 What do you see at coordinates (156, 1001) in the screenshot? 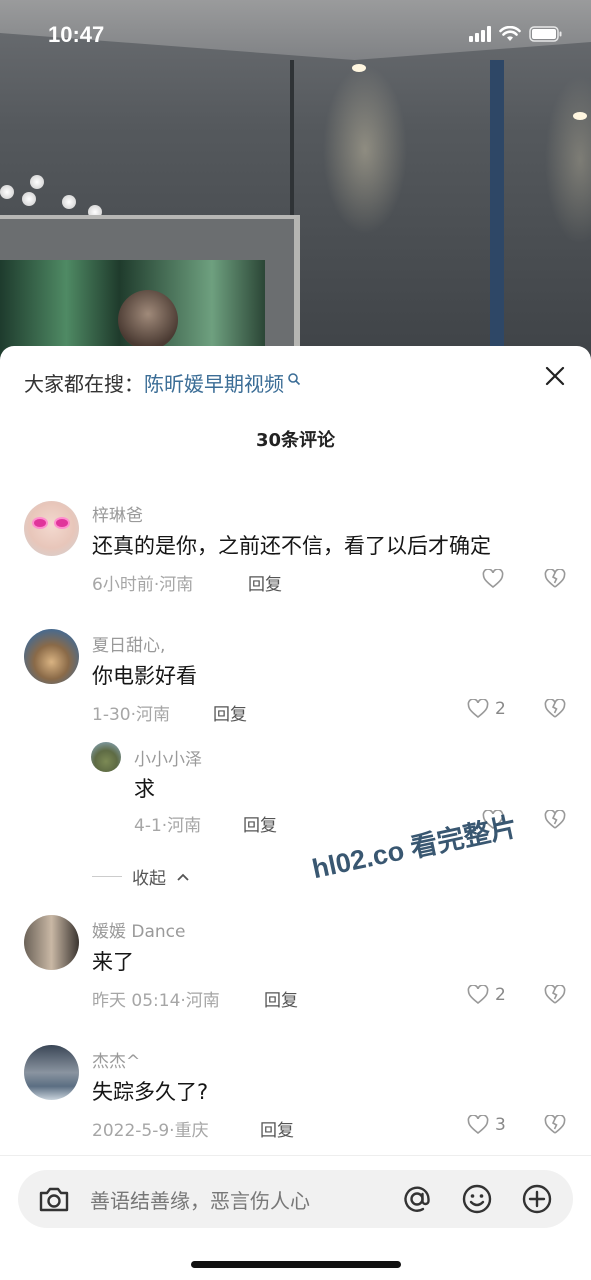
I see `comment-meta: 昨天 05:14·河南` at bounding box center [156, 1001].